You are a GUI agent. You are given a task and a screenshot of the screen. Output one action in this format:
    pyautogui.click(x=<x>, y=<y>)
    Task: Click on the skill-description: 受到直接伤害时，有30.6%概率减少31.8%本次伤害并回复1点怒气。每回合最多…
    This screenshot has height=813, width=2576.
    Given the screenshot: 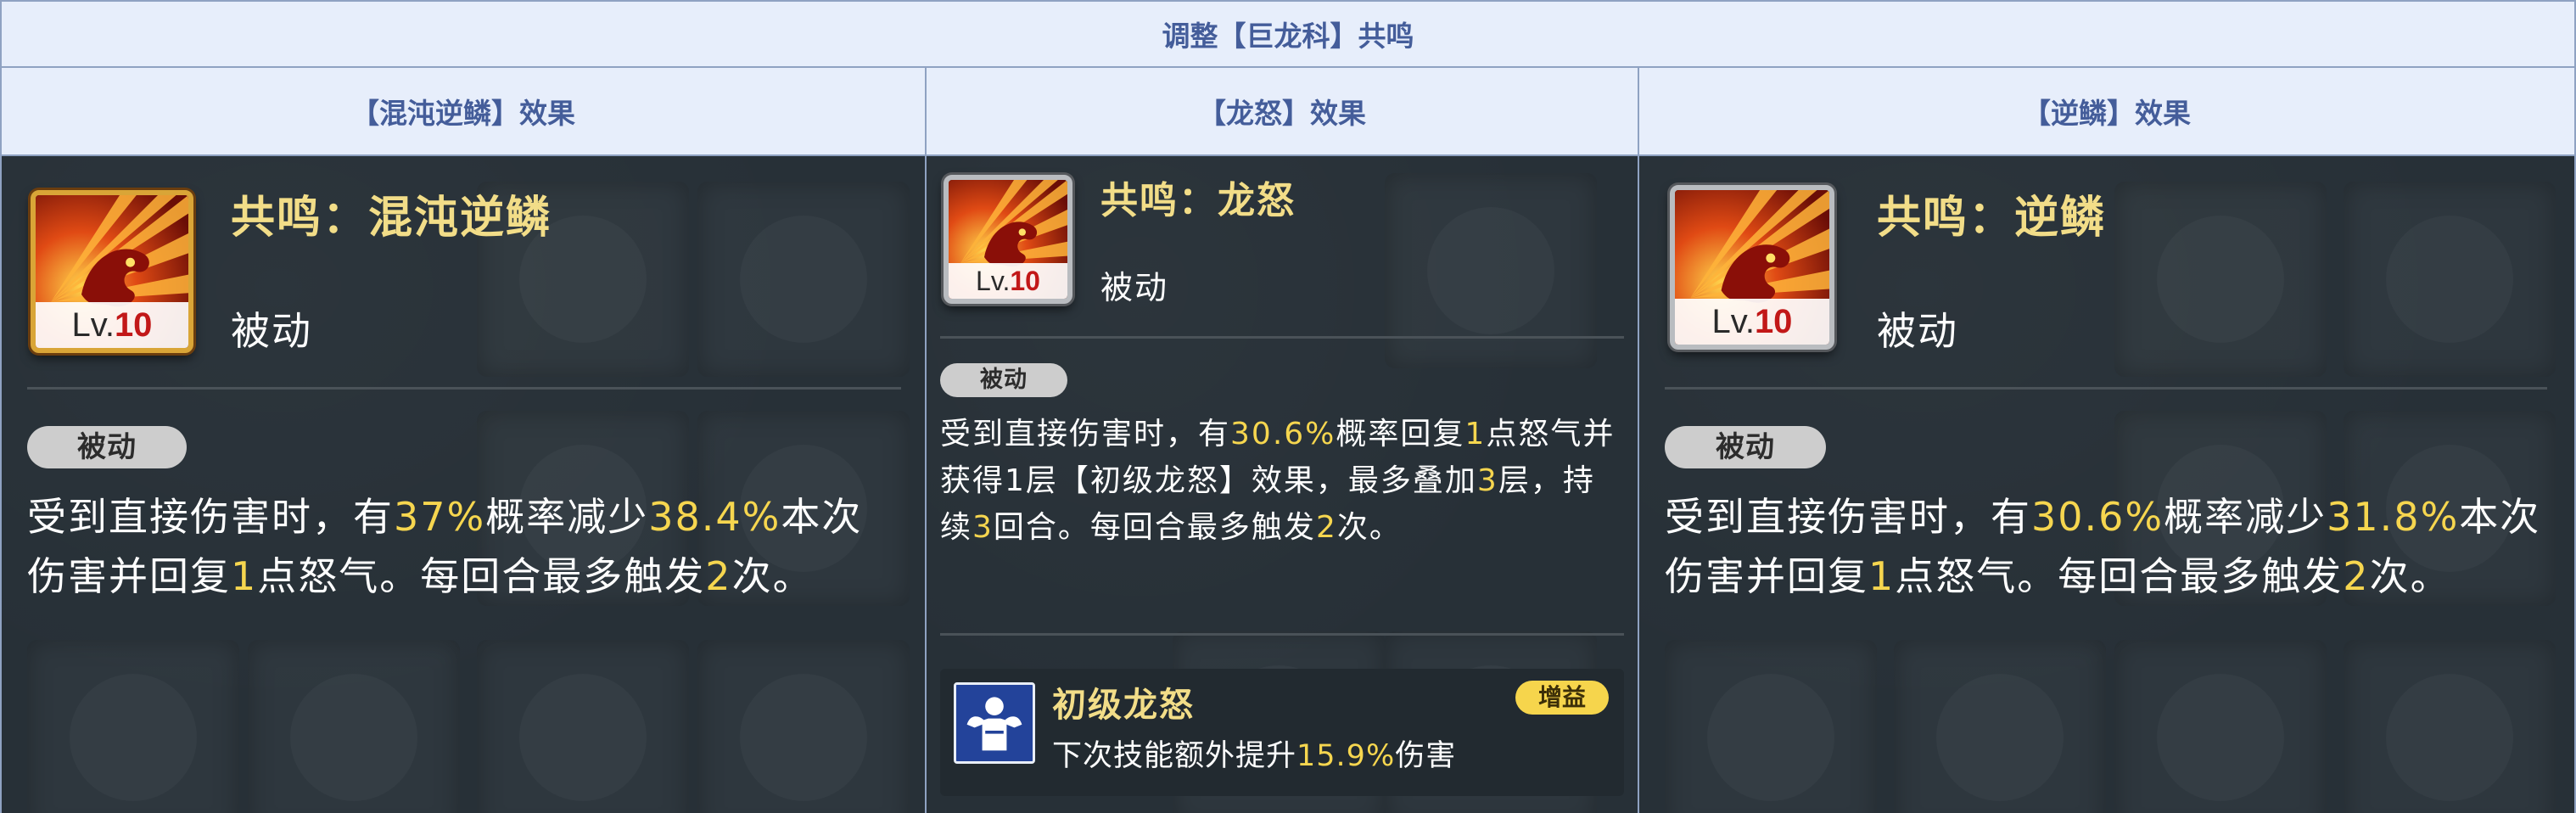 What is the action you would take?
    pyautogui.click(x=2106, y=546)
    